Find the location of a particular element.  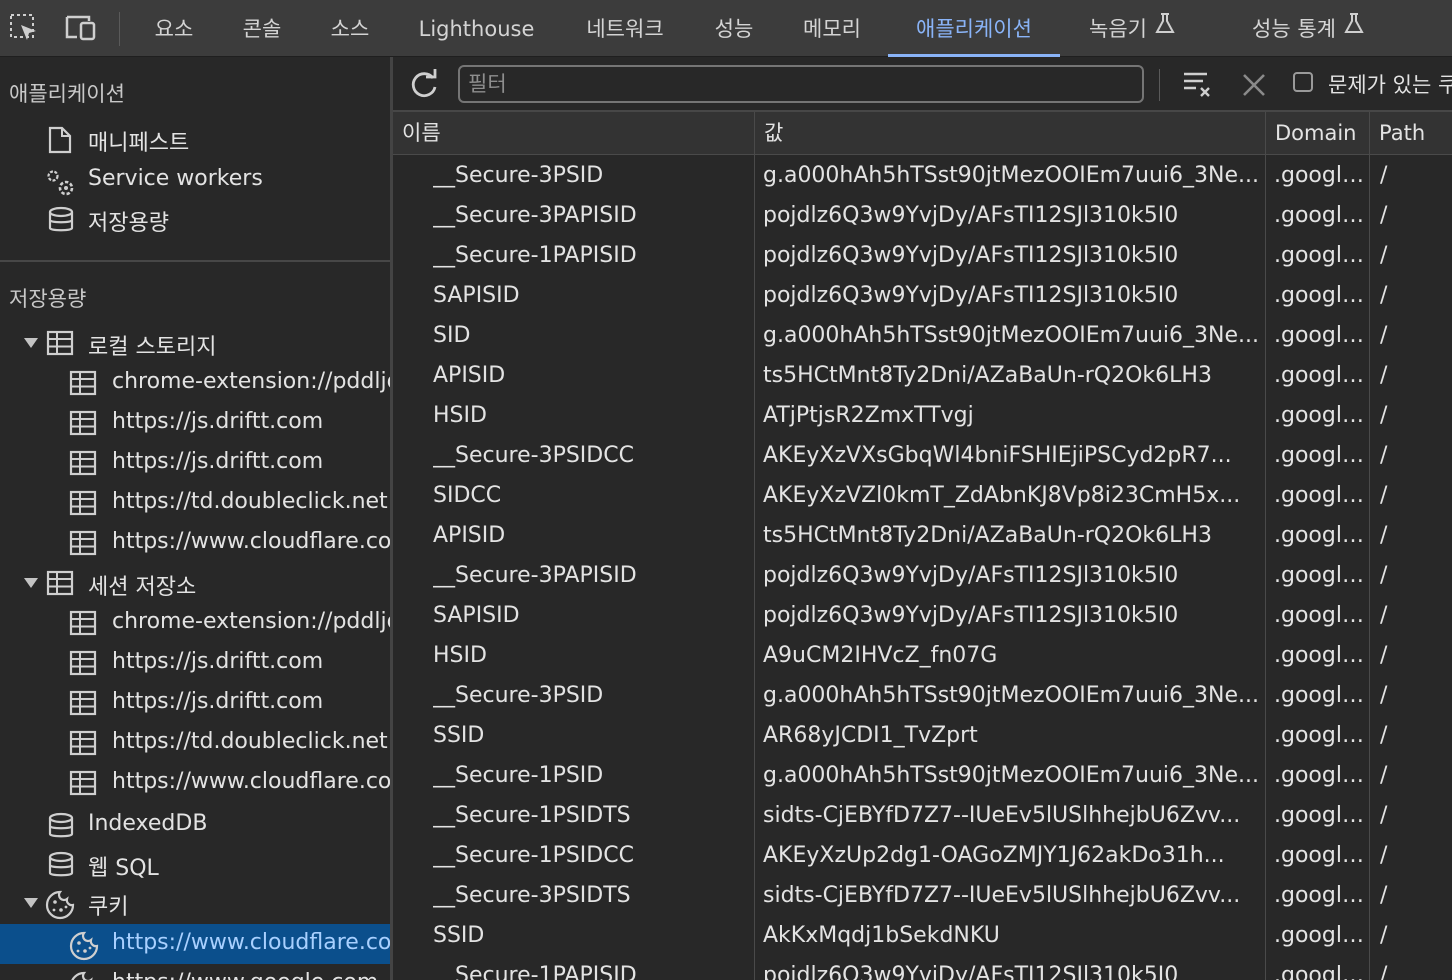

table-row: HSID A9uCM2IHVcZ_fn07G .google.com / is located at coordinates (922, 655).